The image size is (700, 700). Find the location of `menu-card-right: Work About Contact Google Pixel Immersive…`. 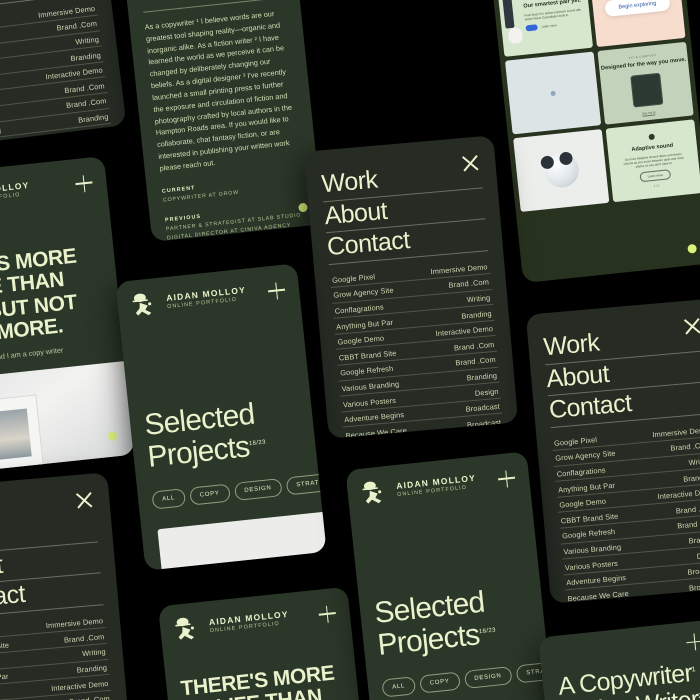

menu-card-right: Work About Contact Google Pixel Immersive… is located at coordinates (612, 451).